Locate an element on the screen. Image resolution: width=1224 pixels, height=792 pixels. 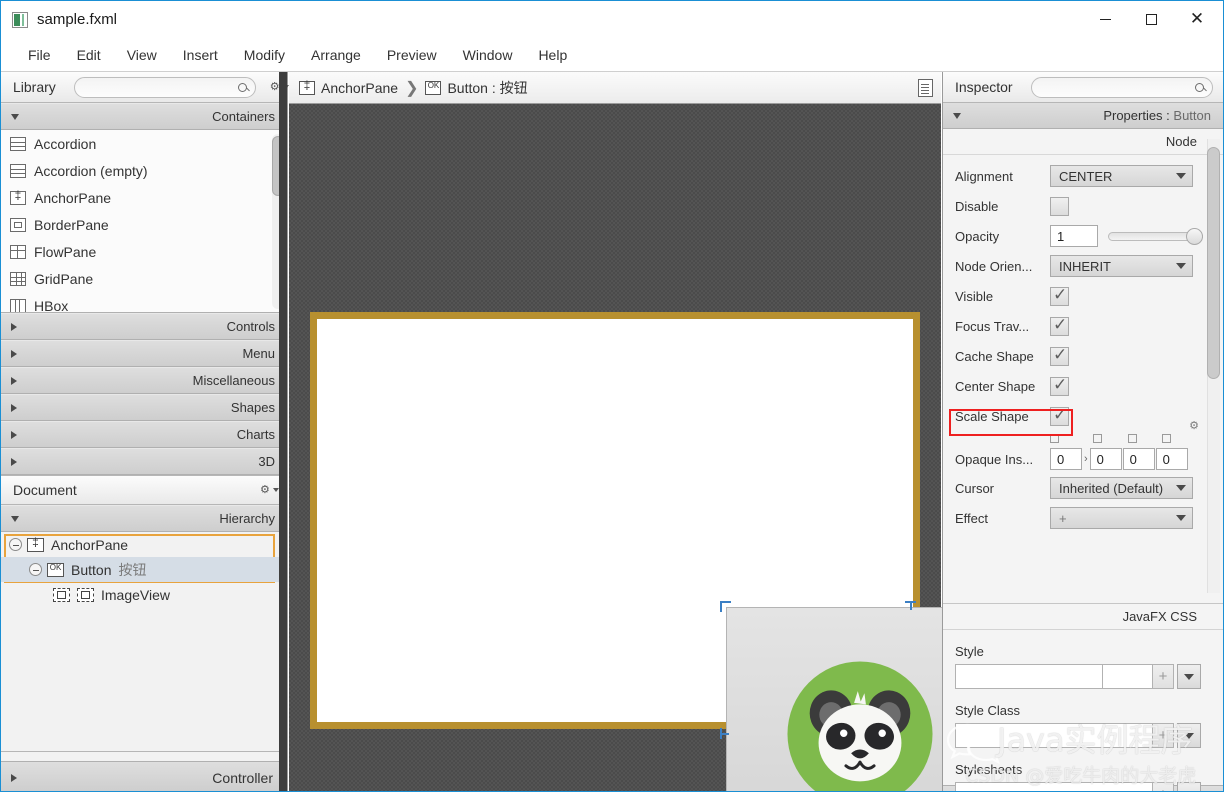
inset-bottom-toggle is located at coordinates (1132, 438).